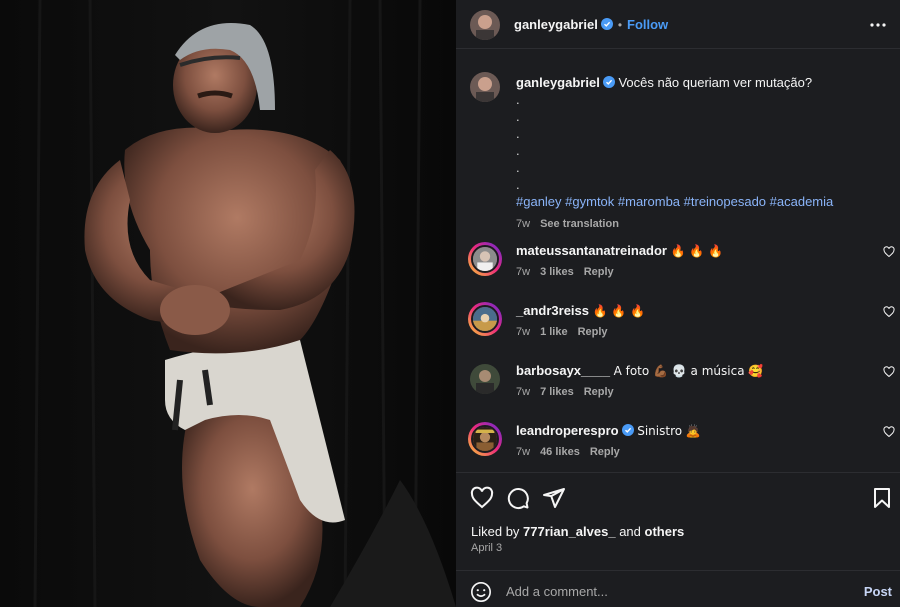  Describe the element at coordinates (557, 392) in the screenshot. I see `comment-likes: 7 likes` at that location.